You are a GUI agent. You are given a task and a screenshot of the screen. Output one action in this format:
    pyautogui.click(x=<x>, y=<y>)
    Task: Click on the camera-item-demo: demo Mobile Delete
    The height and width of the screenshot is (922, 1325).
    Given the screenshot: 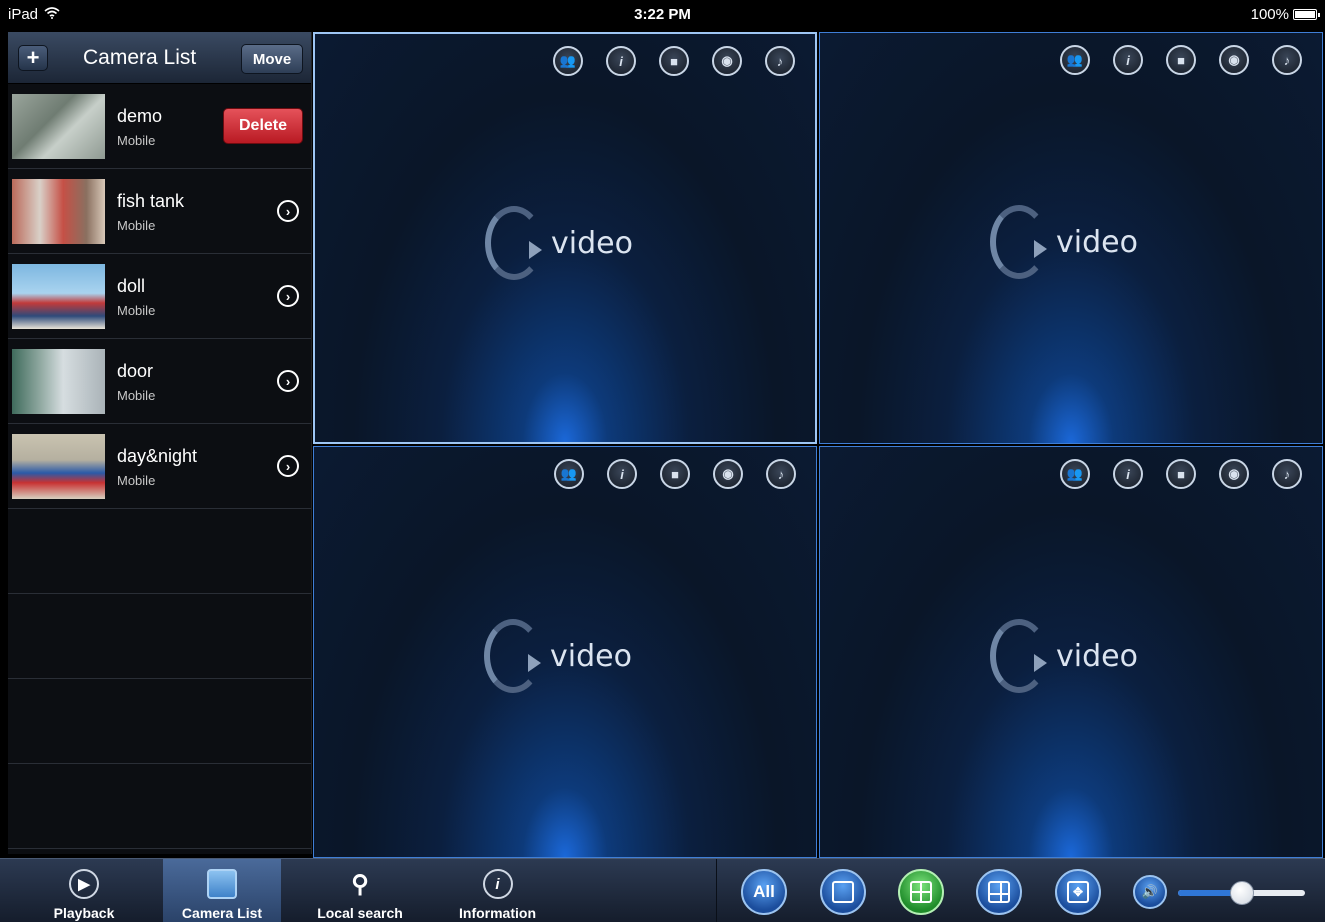 What is the action you would take?
    pyautogui.click(x=159, y=126)
    